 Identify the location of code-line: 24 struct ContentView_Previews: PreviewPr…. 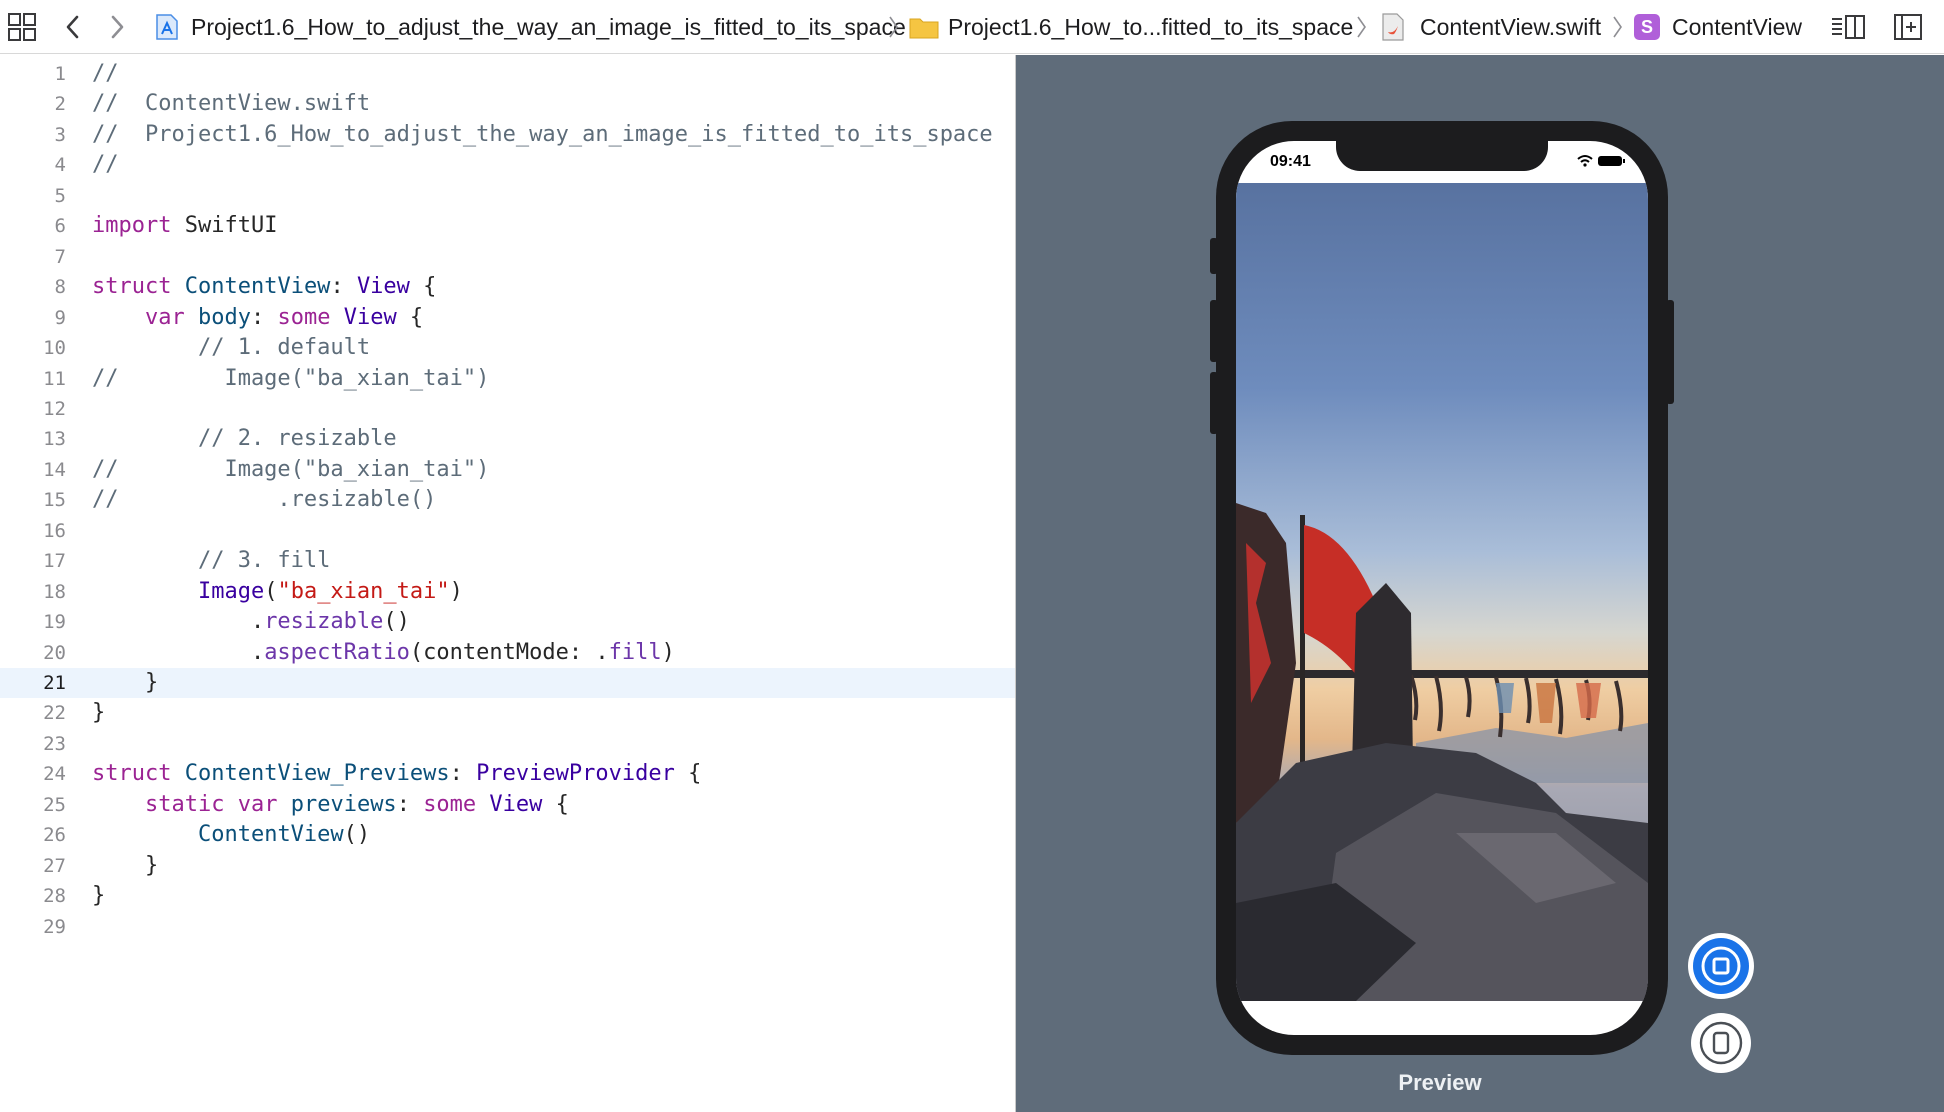
(507, 774).